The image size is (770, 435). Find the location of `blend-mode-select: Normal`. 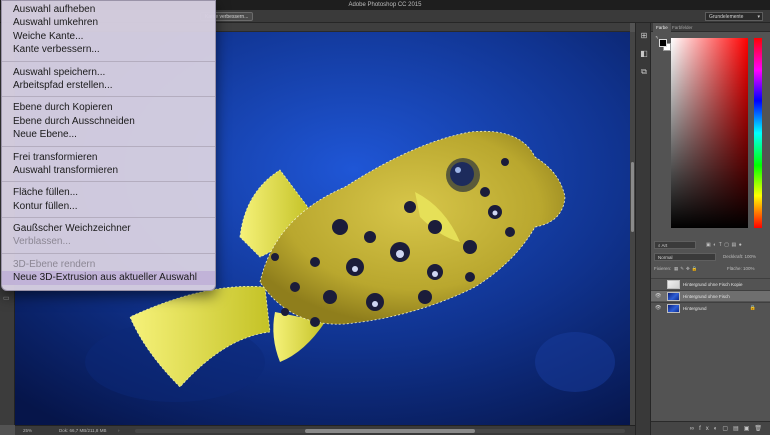

blend-mode-select: Normal is located at coordinates (685, 257).